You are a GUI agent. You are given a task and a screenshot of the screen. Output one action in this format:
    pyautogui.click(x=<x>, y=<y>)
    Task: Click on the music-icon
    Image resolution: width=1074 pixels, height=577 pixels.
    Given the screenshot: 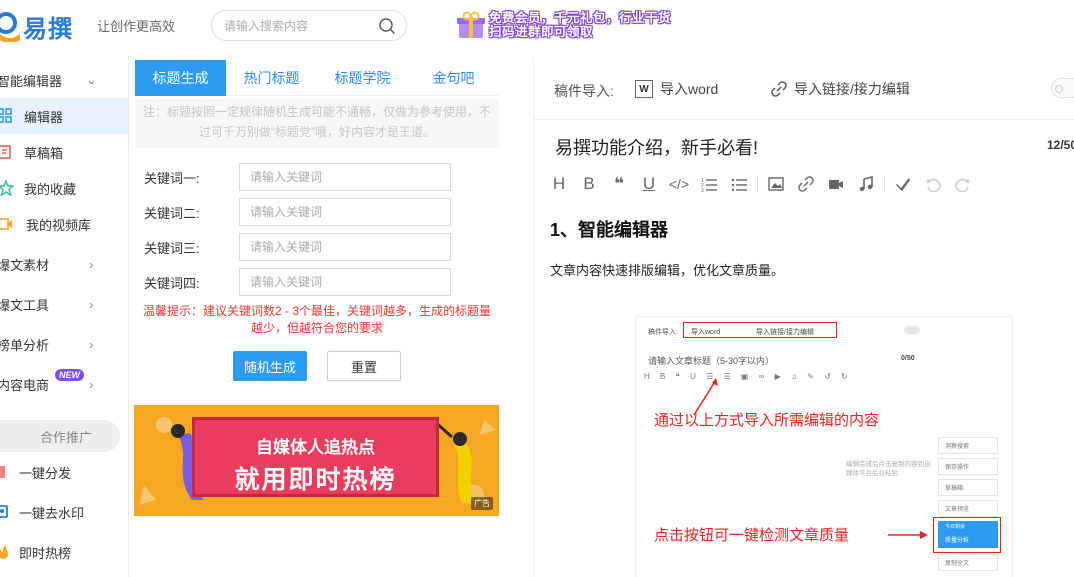 What is the action you would take?
    pyautogui.click(x=866, y=184)
    